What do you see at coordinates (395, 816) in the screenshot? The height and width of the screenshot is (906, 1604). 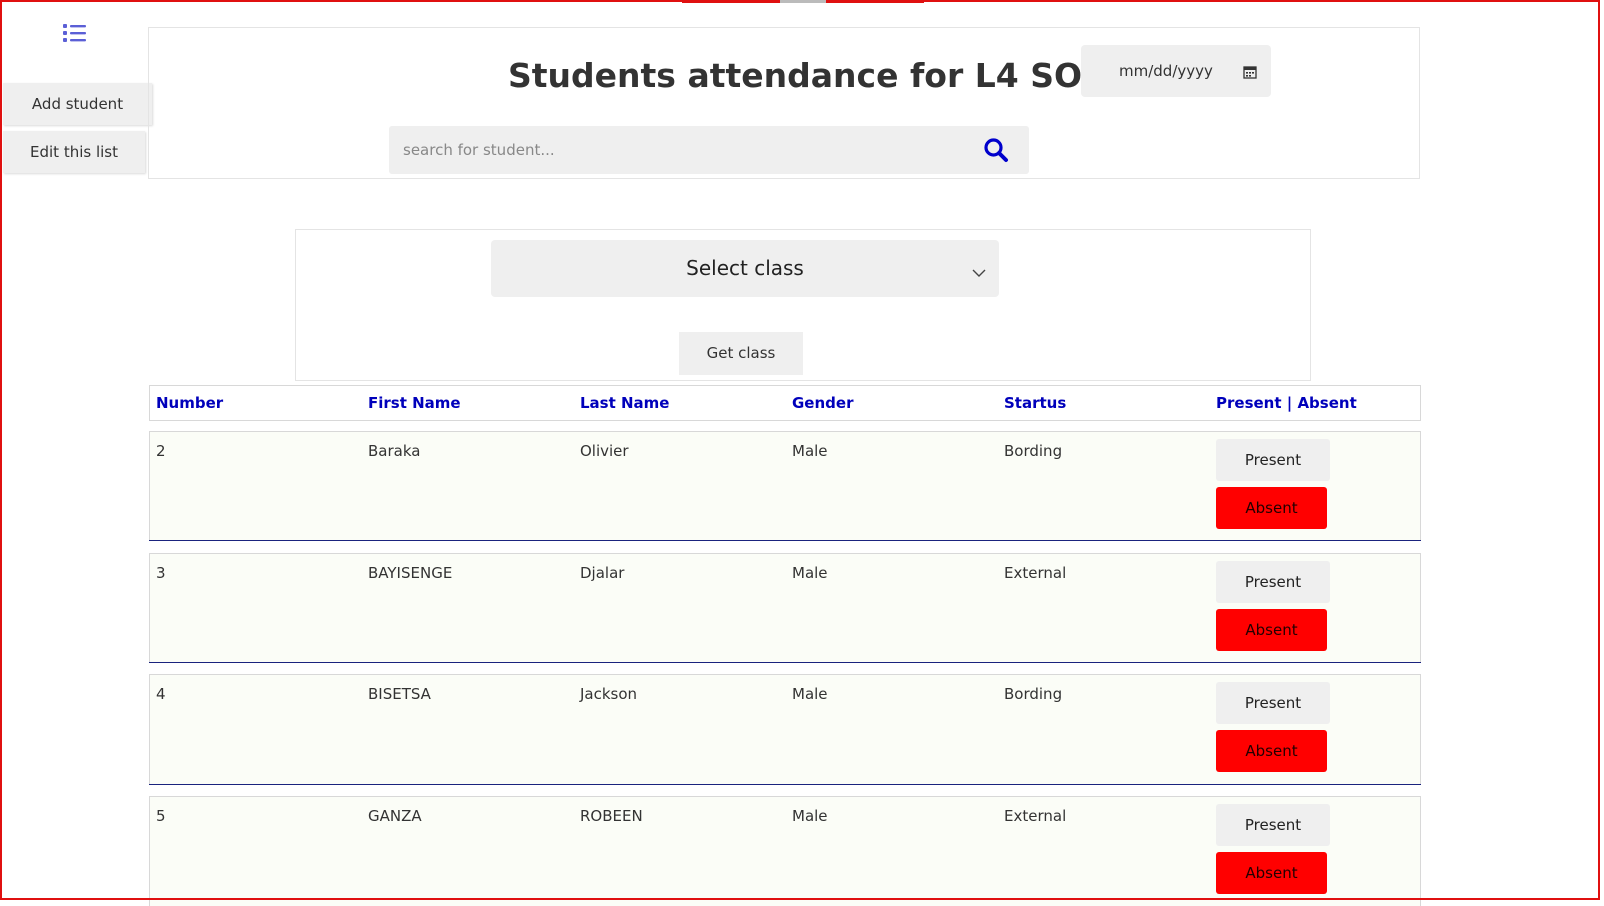 I see `cell-first-name: GANZA` at bounding box center [395, 816].